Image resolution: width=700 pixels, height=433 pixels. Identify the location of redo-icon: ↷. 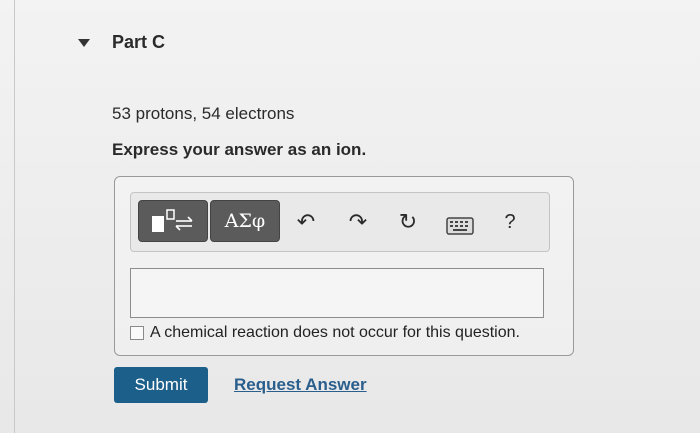
(358, 222).